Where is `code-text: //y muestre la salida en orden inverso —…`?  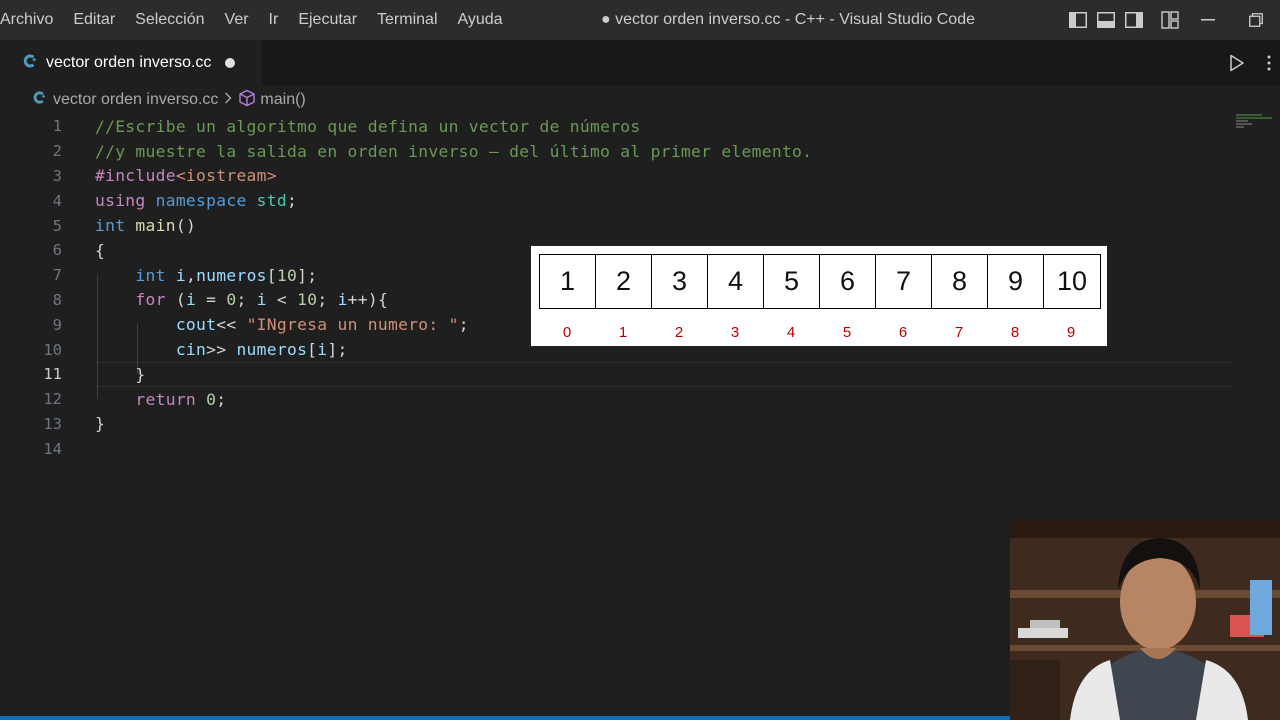 code-text: //y muestre la salida en orden inverso —… is located at coordinates (453, 151).